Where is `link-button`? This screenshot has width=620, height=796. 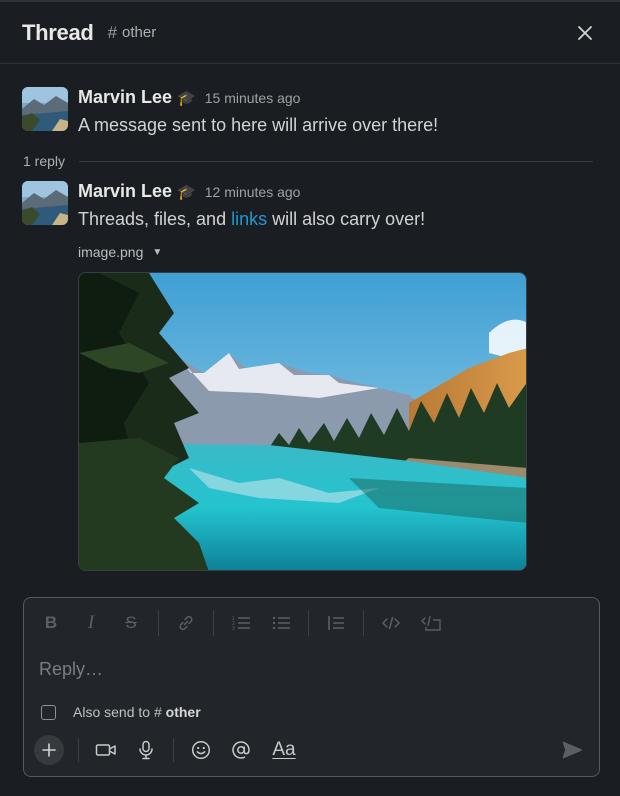
link-button is located at coordinates (186, 623).